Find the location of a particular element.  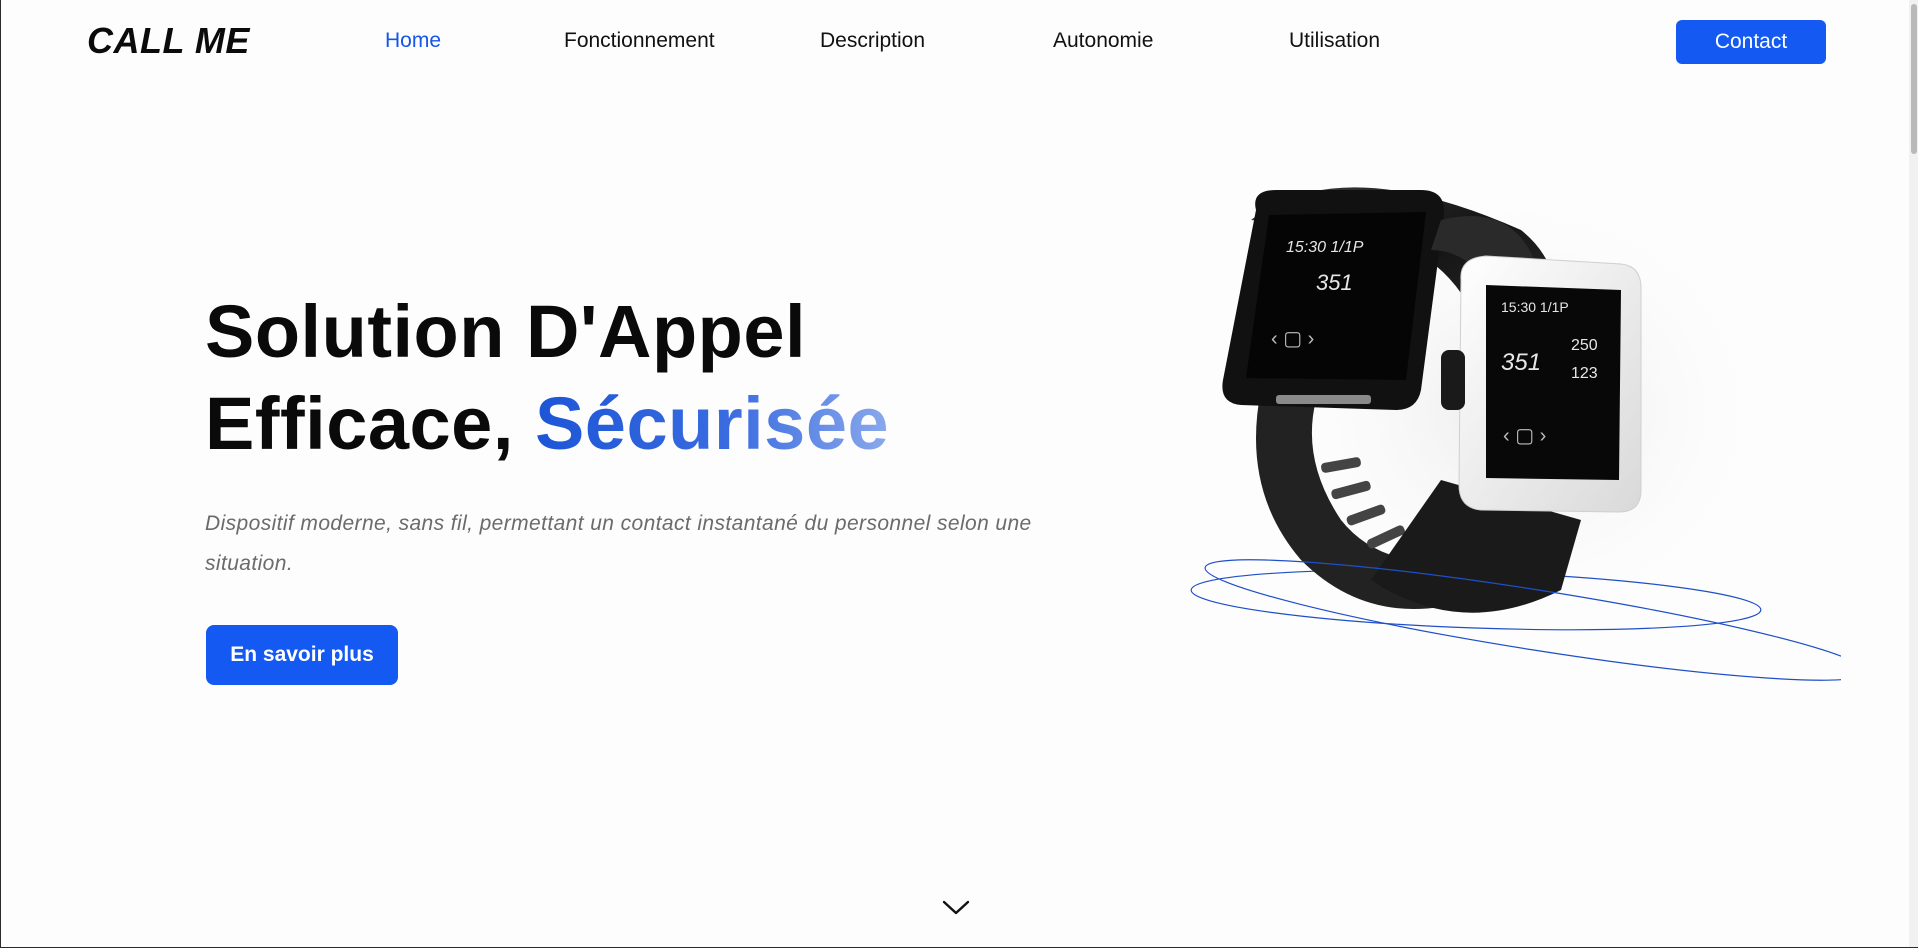

contact-button: Contact is located at coordinates (1751, 42).